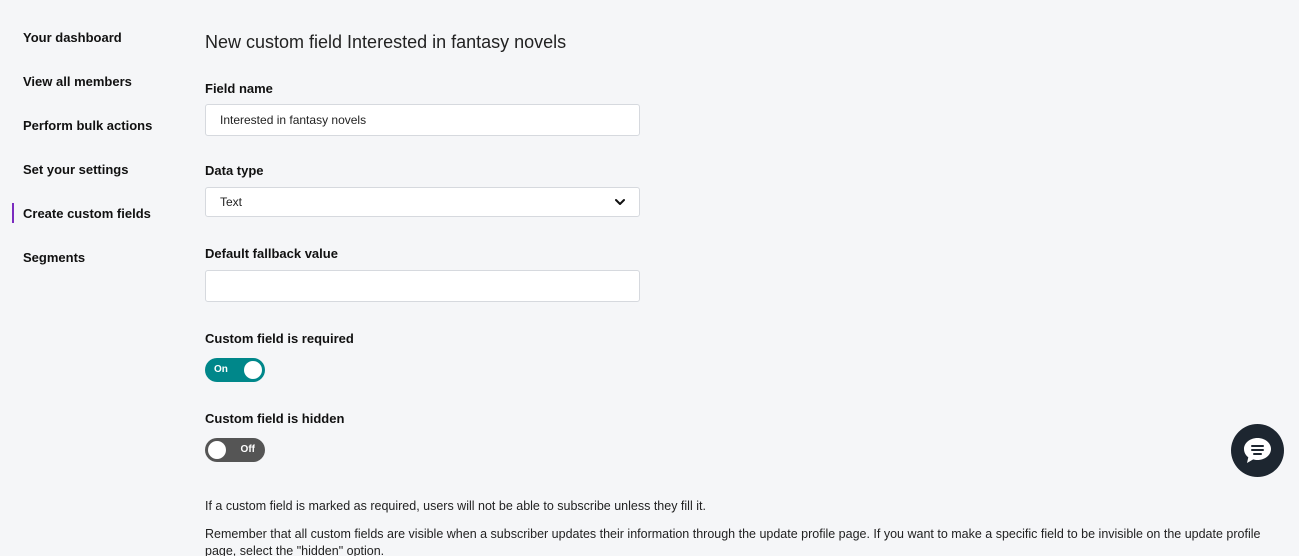 The height and width of the screenshot is (556, 1299). Describe the element at coordinates (275, 418) in the screenshot. I see `hidden-toggle-label: Custom field is hidden` at that location.